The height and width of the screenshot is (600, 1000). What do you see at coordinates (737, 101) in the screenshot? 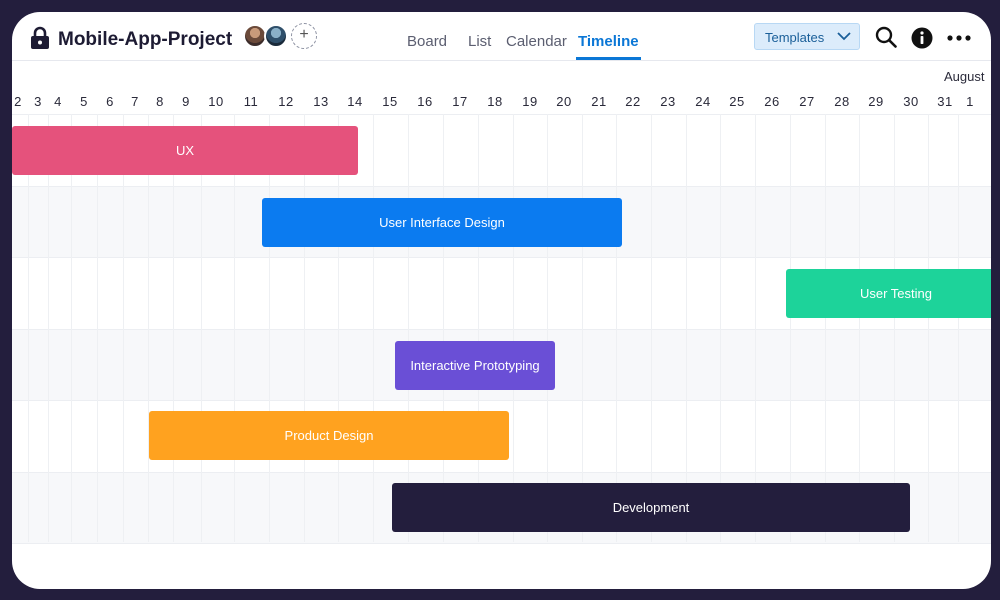
I see `day-label: 25` at bounding box center [737, 101].